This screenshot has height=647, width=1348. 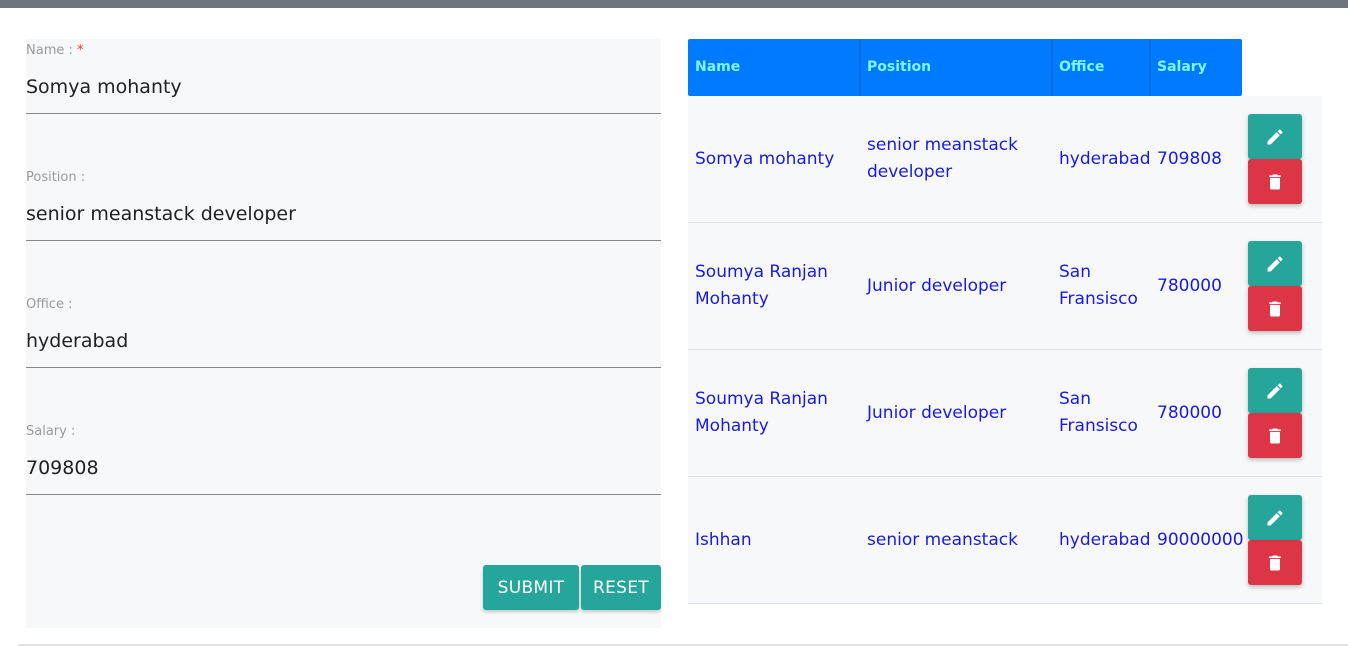 What do you see at coordinates (336, 468) in the screenshot?
I see `salary-input` at bounding box center [336, 468].